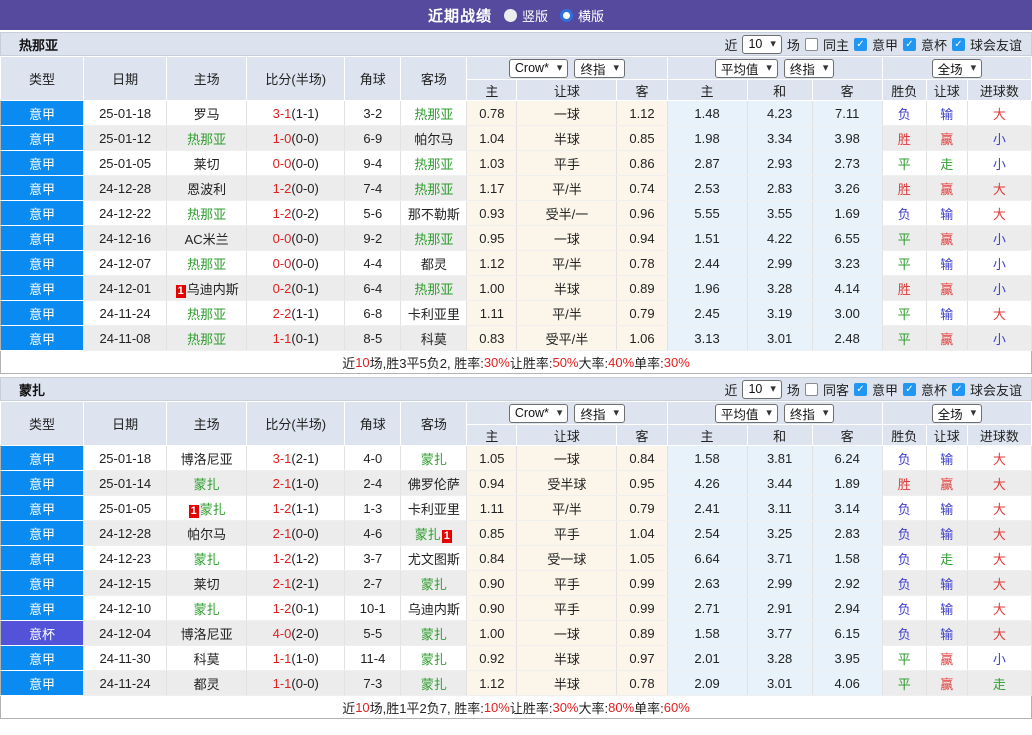  I want to click on avg-draw-cell: 3.55, so click(780, 213).